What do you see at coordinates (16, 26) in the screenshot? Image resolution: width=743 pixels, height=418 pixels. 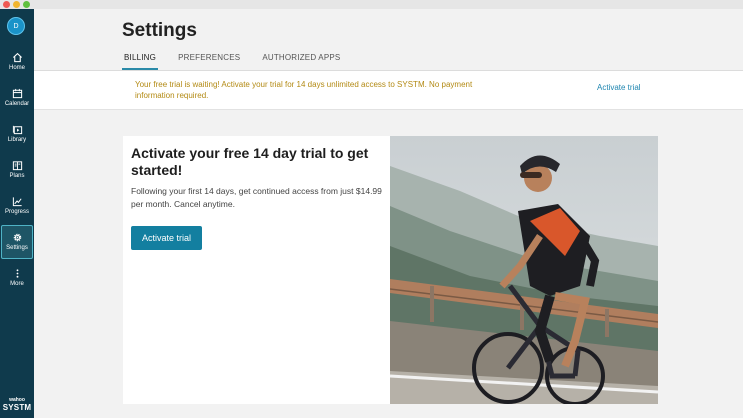 I see `avatar: D` at bounding box center [16, 26].